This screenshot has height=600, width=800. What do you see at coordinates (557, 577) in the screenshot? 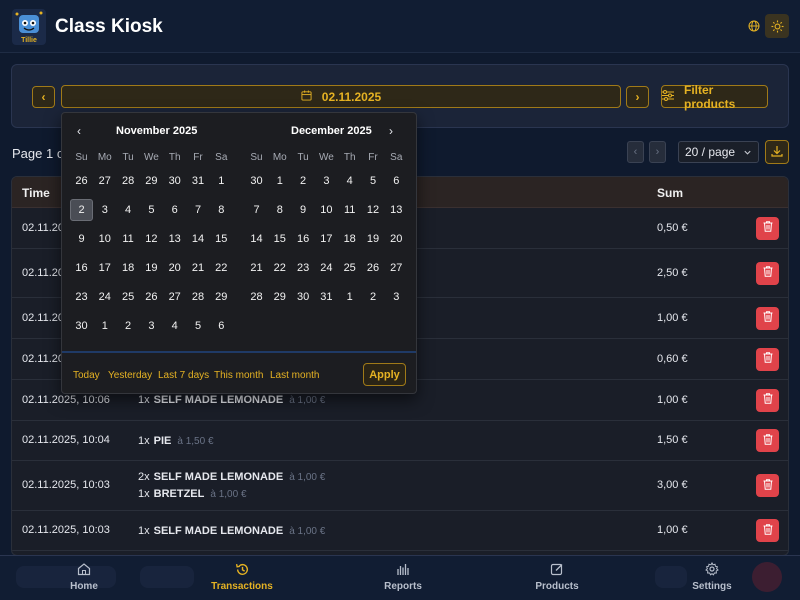
I see `nav-products: Products` at bounding box center [557, 577].